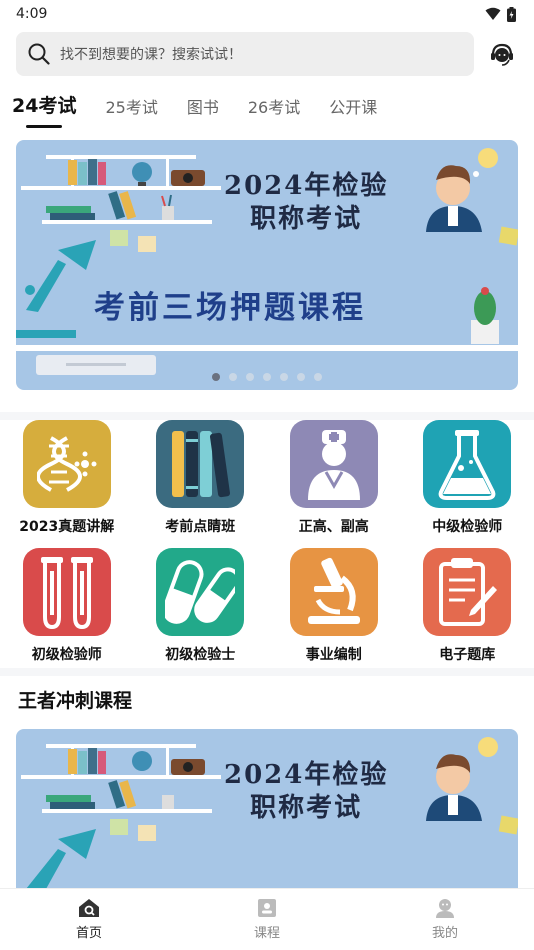 Image resolution: width=534 pixels, height=950 pixels. Describe the element at coordinates (266, 933) in the screenshot. I see `nav-label: 课程` at that location.